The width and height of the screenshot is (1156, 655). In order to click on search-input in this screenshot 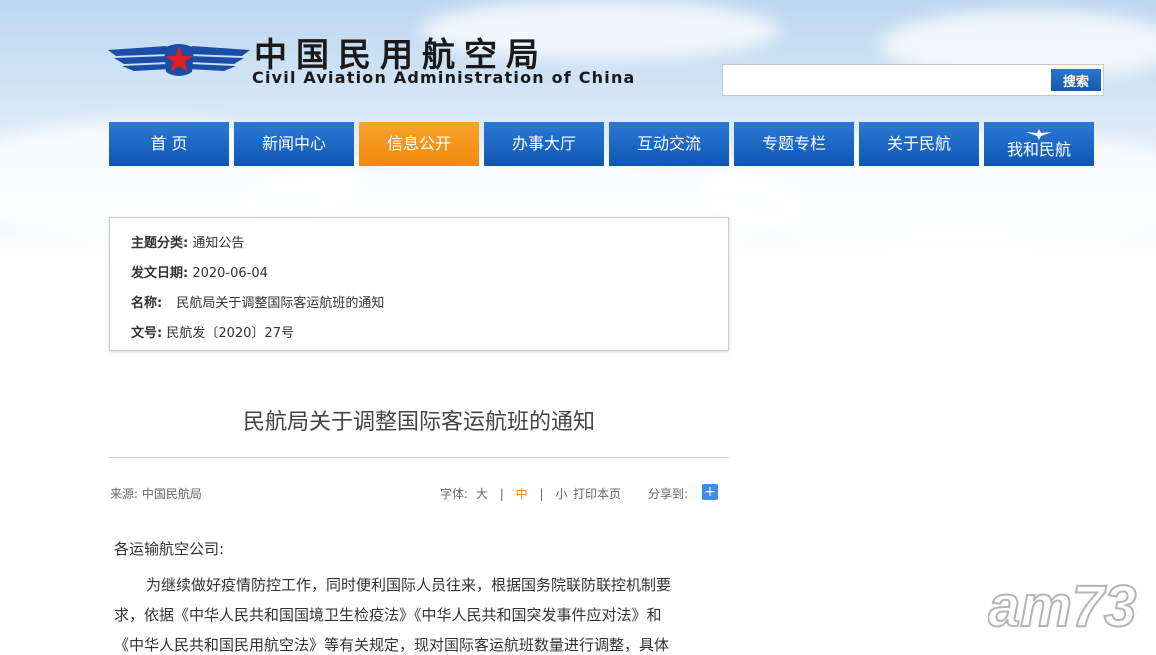, I will do `click(886, 81)`.